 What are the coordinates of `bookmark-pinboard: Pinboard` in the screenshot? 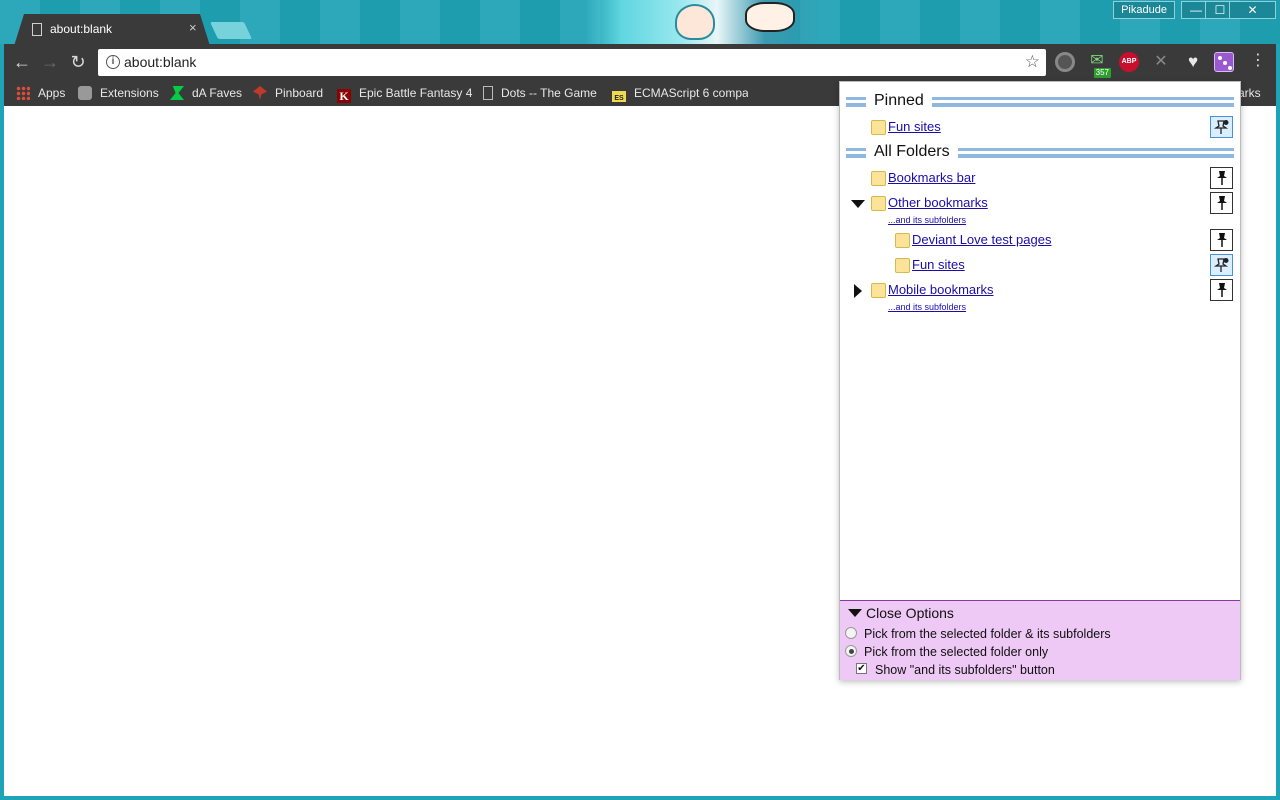 It's located at (288, 93).